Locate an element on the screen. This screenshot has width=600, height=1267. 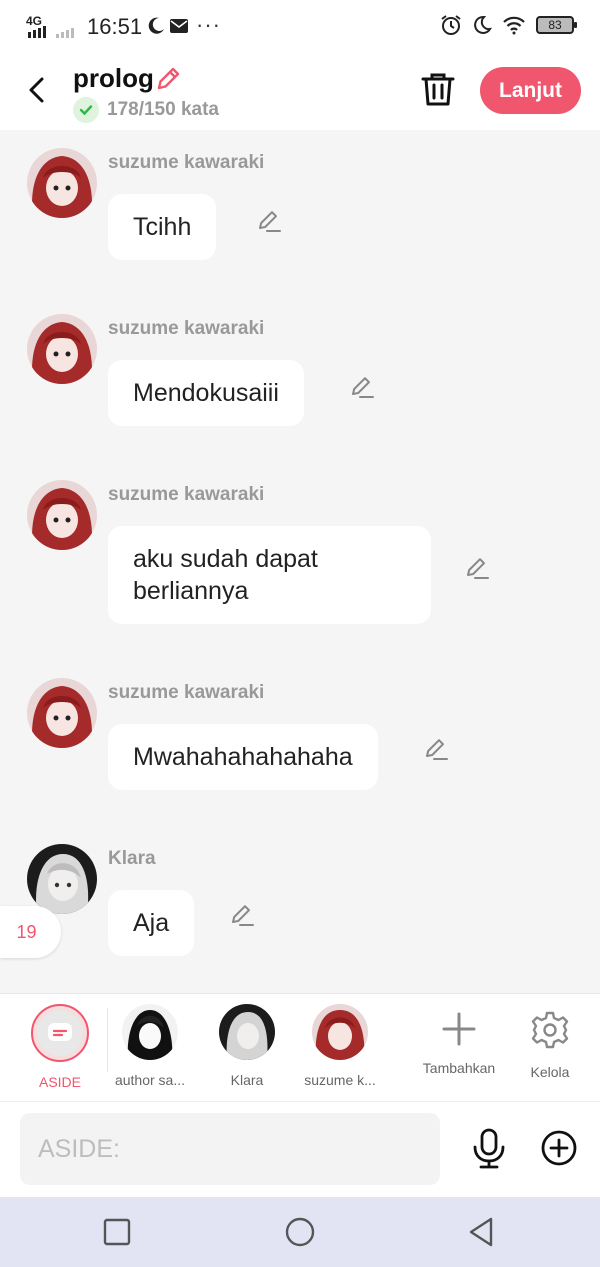
status-bar: 4G 16:51 ··· 83 is located at coordinates (300, 27).